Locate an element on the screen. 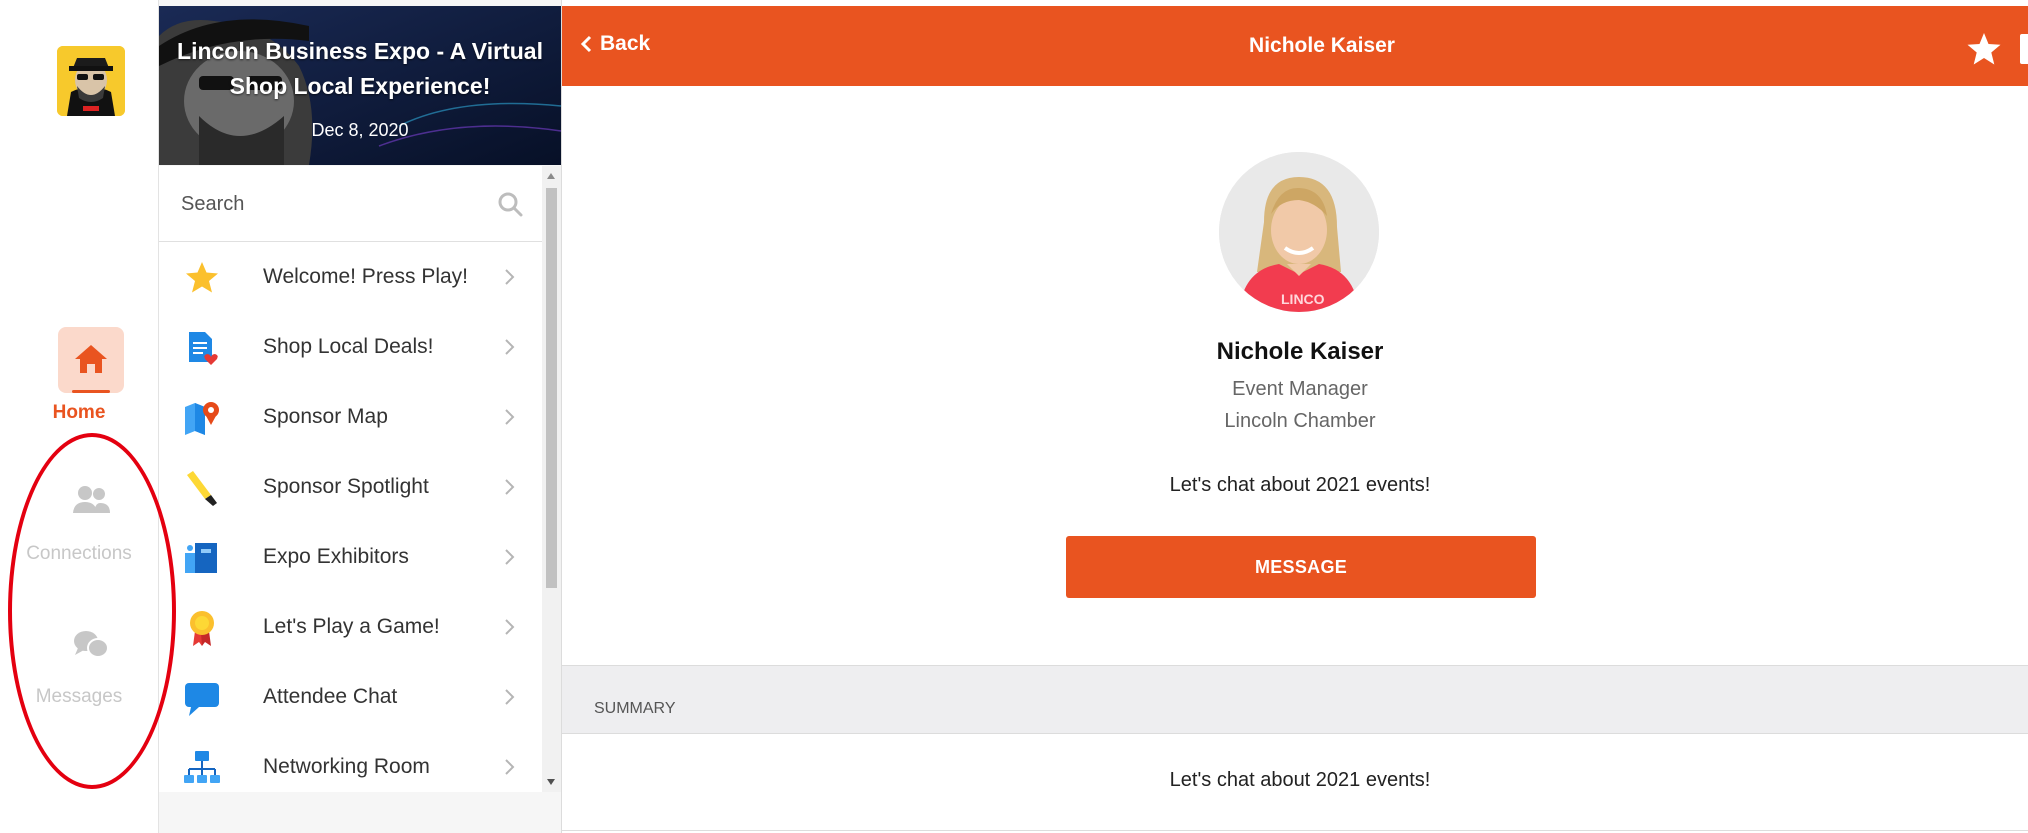 This screenshot has height=833, width=2028. scroll-down-arrow-icon is located at coordinates (551, 782).